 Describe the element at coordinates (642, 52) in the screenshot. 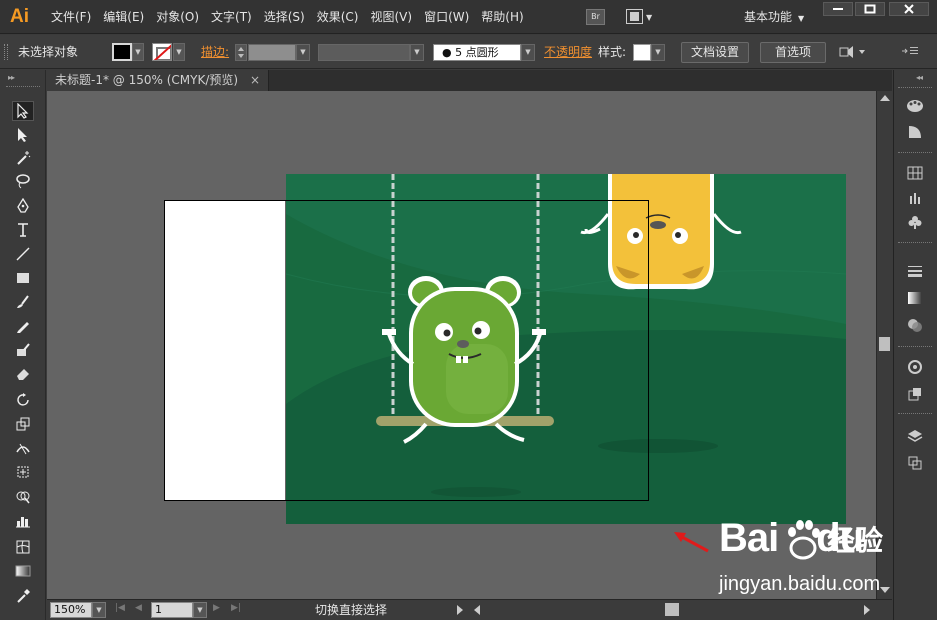

I see `graphic-style-swatch` at that location.